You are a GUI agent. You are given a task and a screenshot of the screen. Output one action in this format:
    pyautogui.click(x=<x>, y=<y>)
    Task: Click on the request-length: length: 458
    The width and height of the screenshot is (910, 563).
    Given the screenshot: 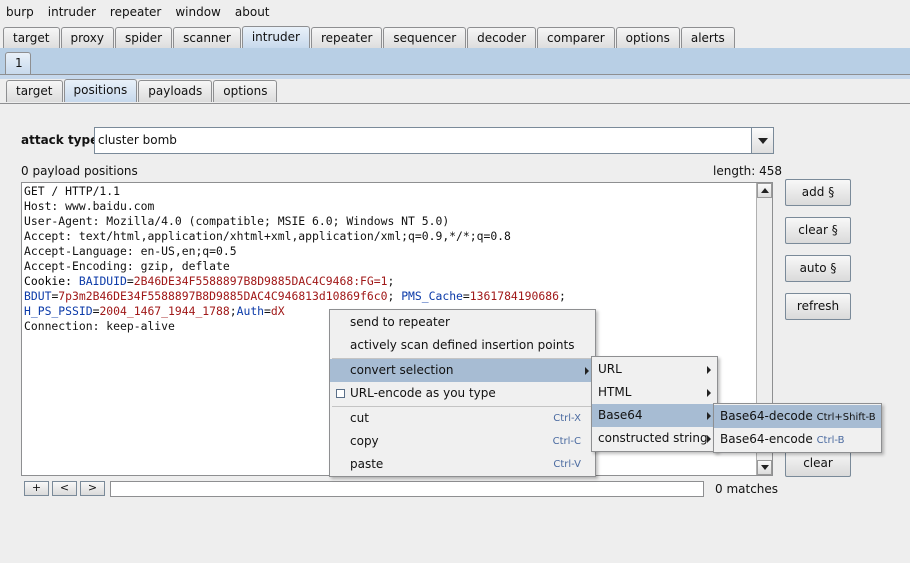 What is the action you would take?
    pyautogui.click(x=748, y=171)
    